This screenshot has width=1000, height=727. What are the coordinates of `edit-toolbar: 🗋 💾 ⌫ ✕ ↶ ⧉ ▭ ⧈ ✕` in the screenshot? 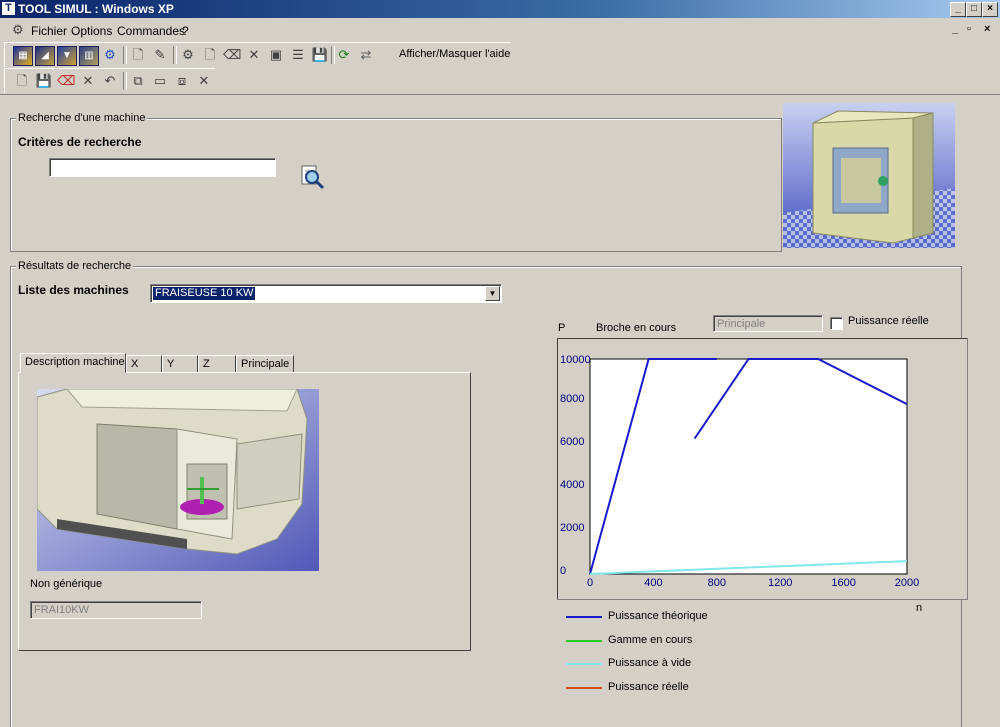 It's located at (109, 80).